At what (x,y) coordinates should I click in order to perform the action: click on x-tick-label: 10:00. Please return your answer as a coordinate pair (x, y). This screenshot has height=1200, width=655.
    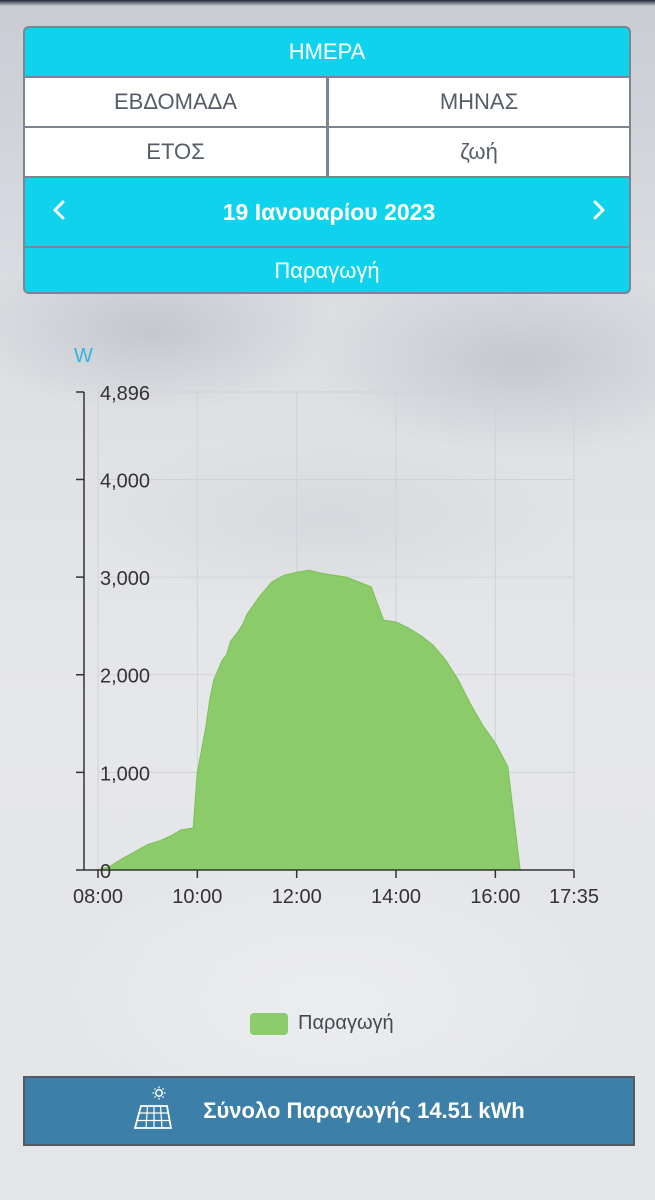
    Looking at the image, I should click on (197, 897).